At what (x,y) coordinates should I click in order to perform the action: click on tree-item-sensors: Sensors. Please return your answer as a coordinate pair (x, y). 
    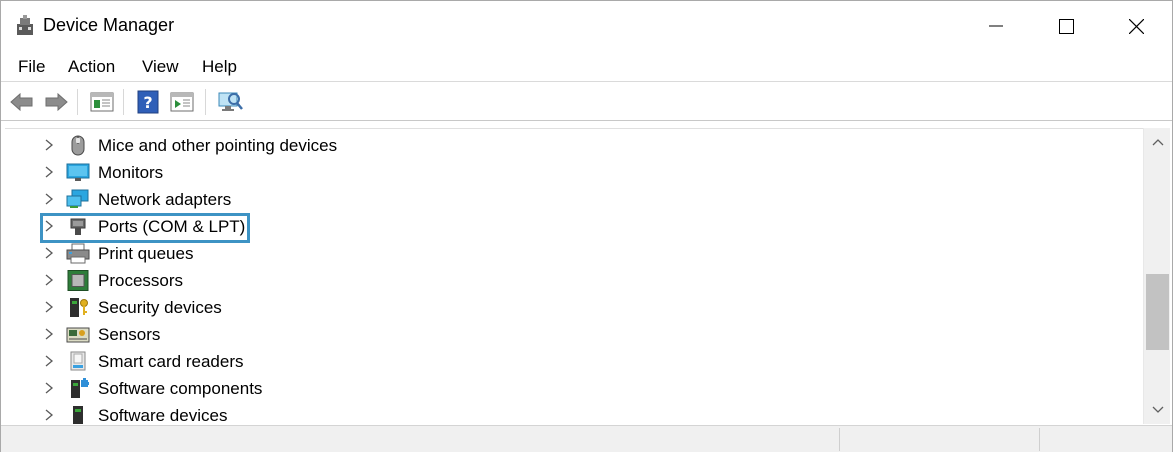
    Looking at the image, I should click on (570, 334).